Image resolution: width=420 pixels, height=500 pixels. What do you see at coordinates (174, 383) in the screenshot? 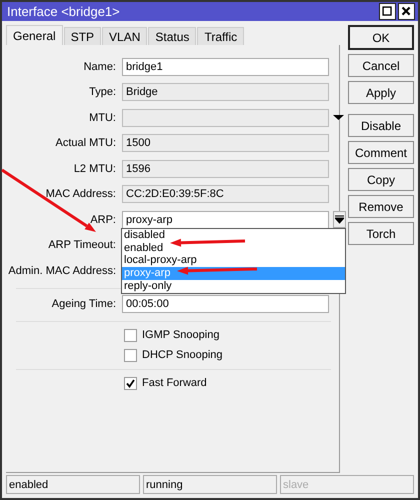
I see `checkbox-label: Fast Forward` at bounding box center [174, 383].